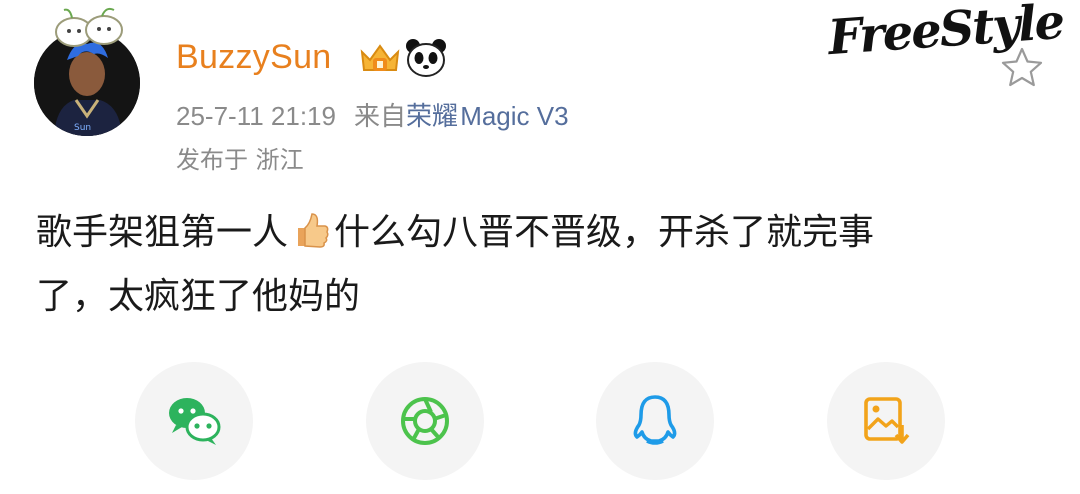  I want to click on save-image-icon, so click(887, 420).